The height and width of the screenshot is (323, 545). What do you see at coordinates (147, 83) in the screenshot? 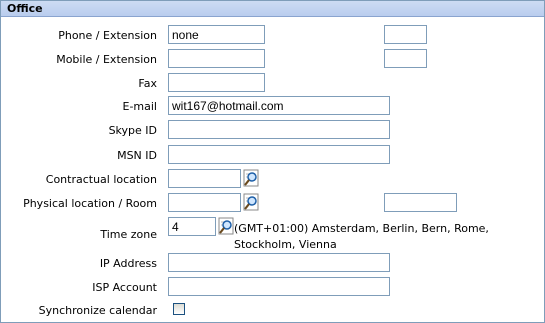
I see `fax-label: Fax` at bounding box center [147, 83].